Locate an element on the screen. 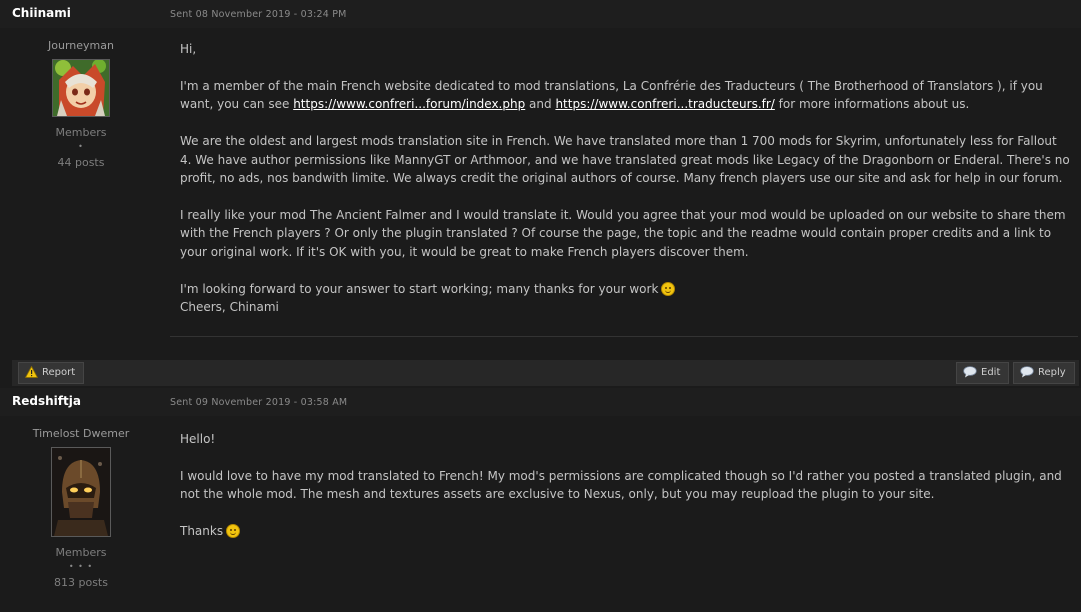 This screenshot has width=1081, height=612. rank-pips: • is located at coordinates (81, 146).